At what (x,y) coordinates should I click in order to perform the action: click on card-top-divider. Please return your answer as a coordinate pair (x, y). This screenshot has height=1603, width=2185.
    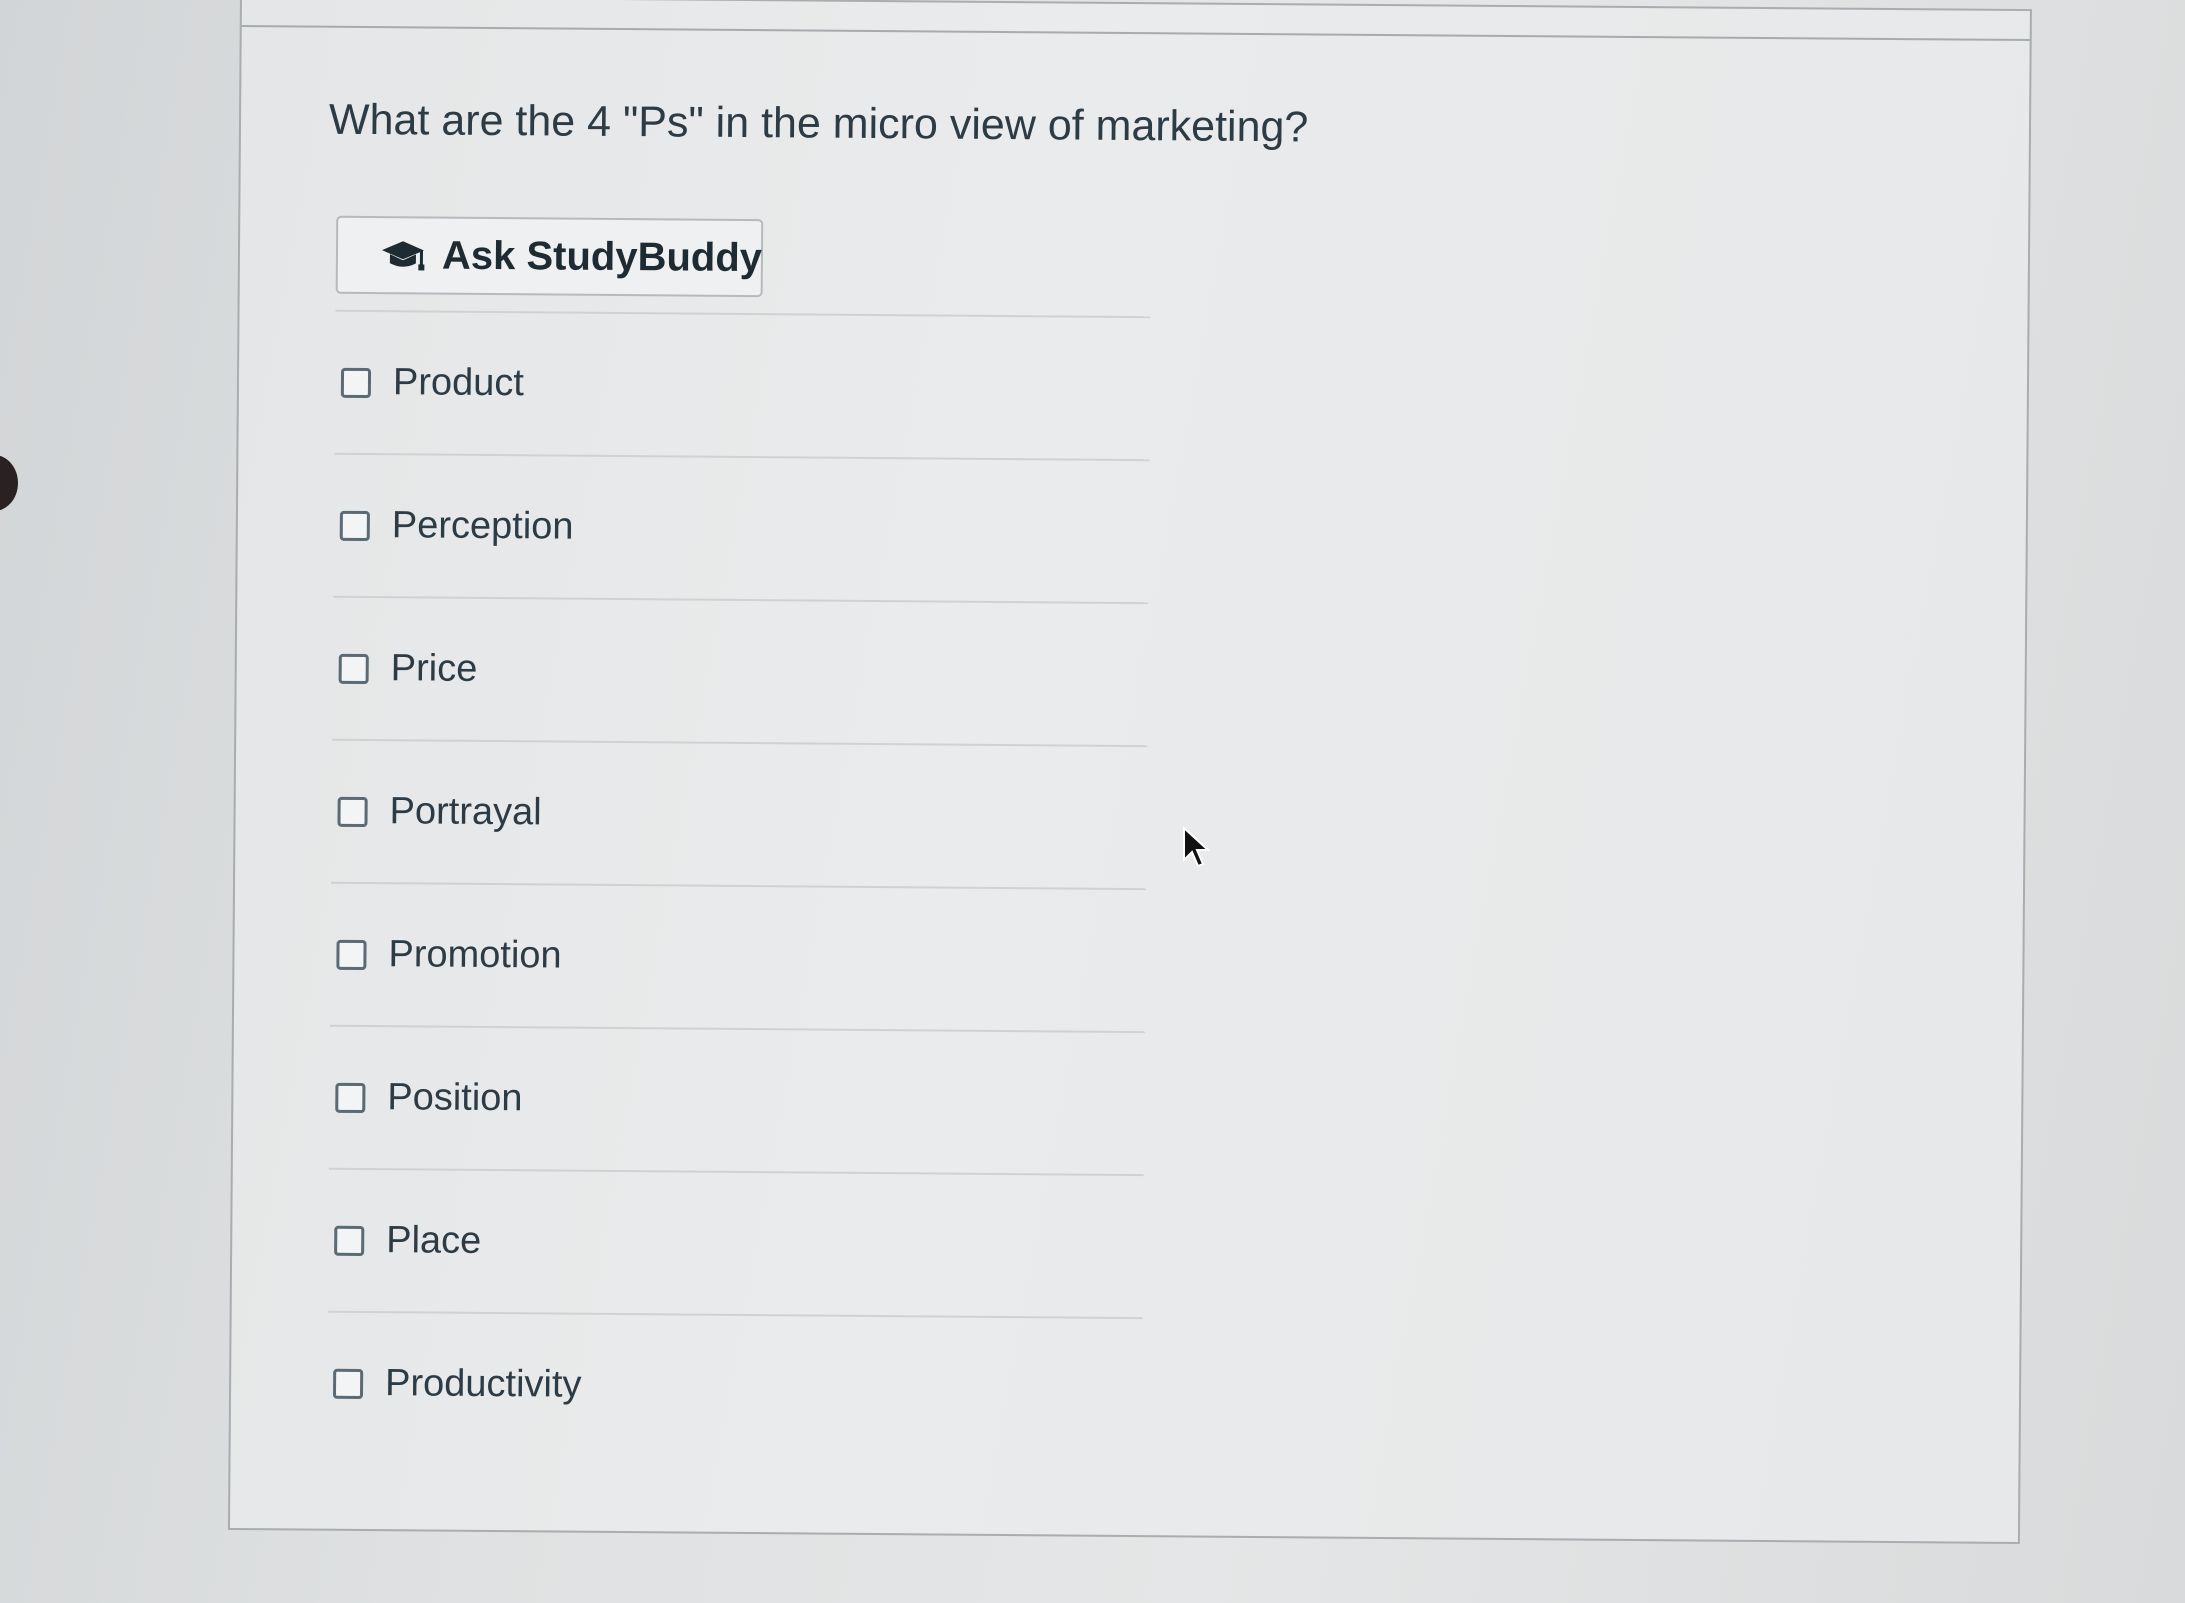
    Looking at the image, I should click on (1135, 33).